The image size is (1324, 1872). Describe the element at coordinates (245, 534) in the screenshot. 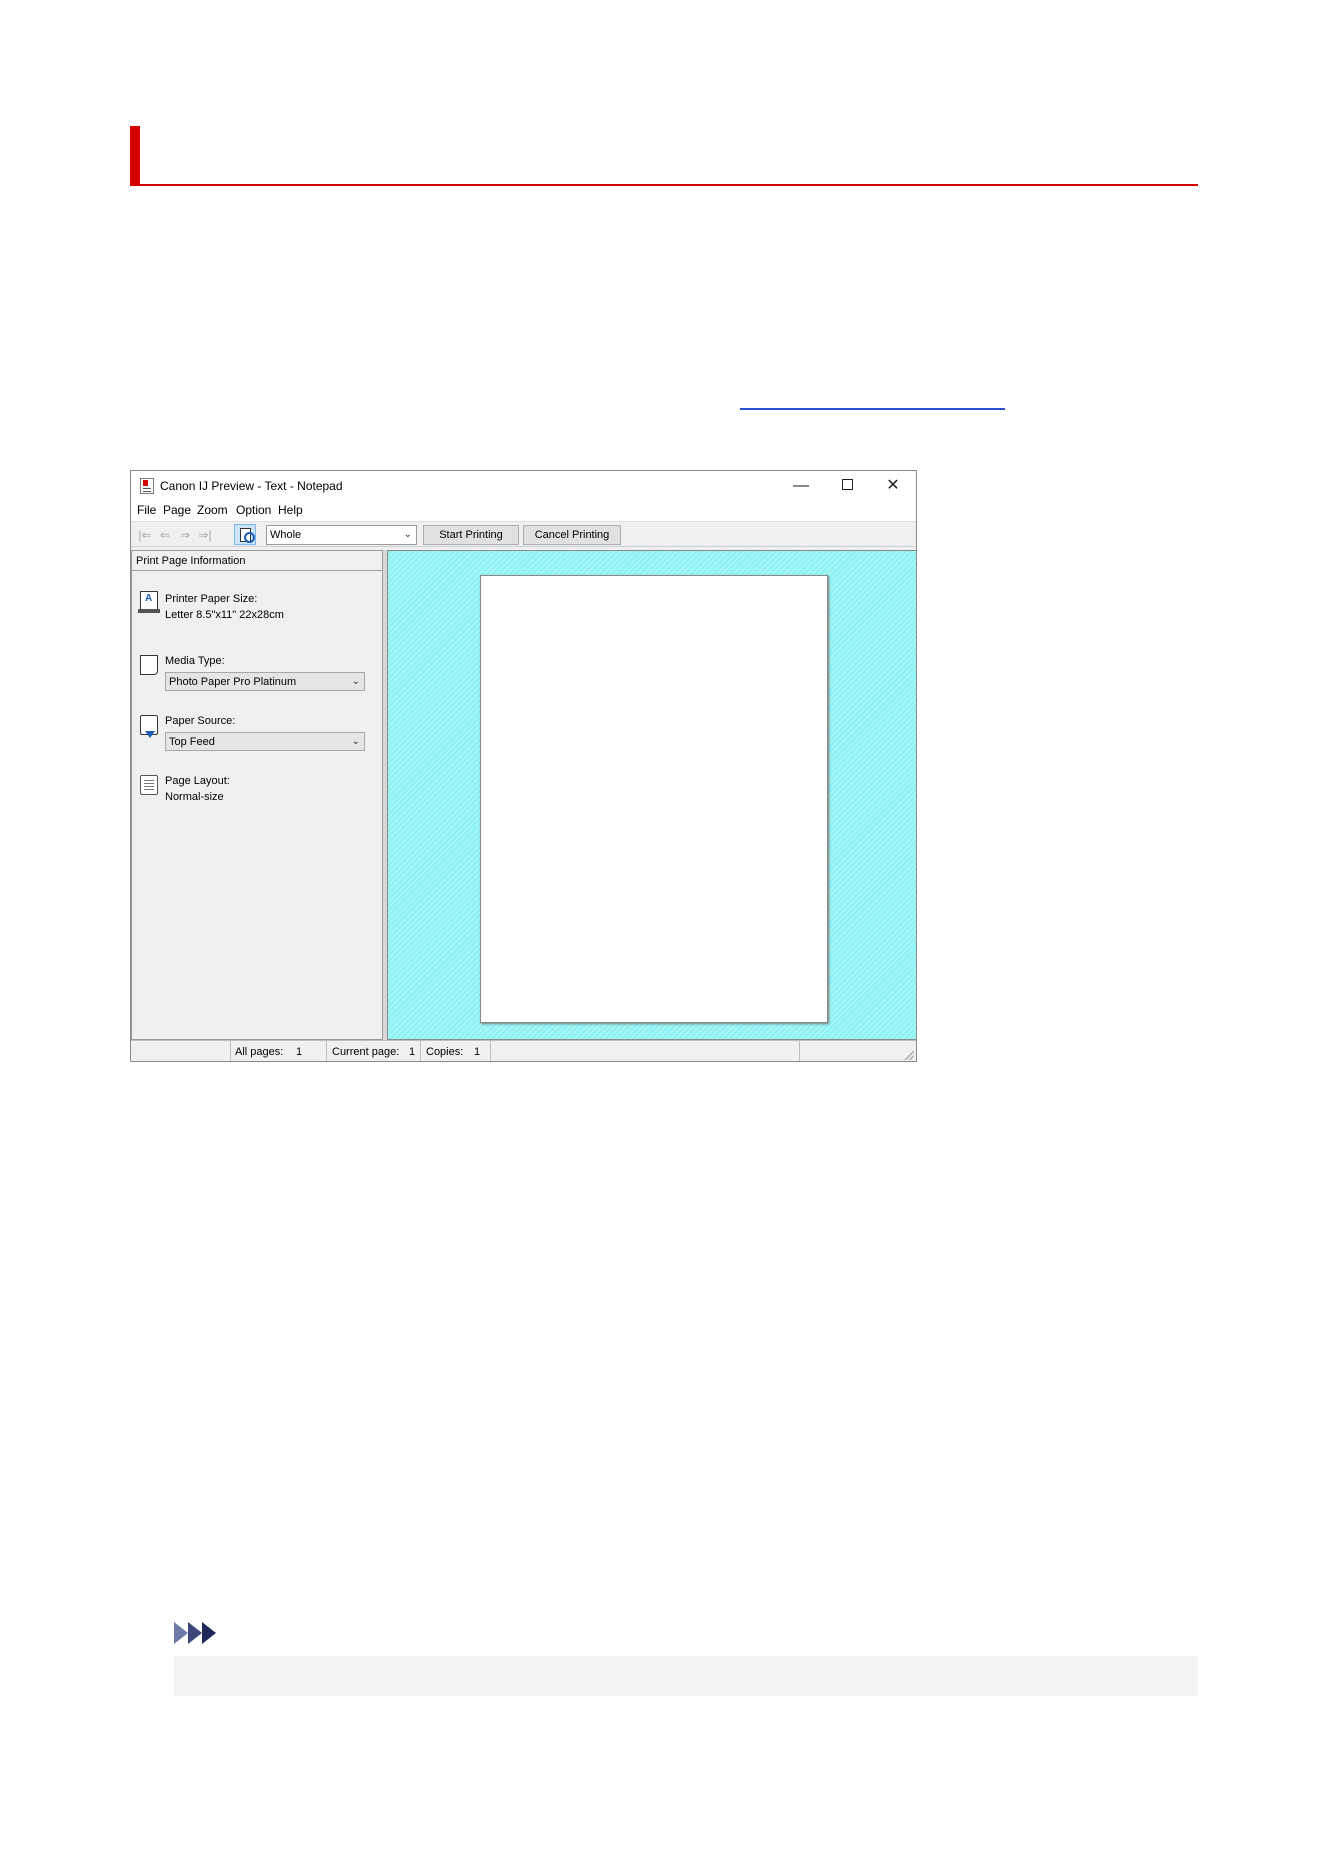

I see `preview-toggle-icon` at that location.